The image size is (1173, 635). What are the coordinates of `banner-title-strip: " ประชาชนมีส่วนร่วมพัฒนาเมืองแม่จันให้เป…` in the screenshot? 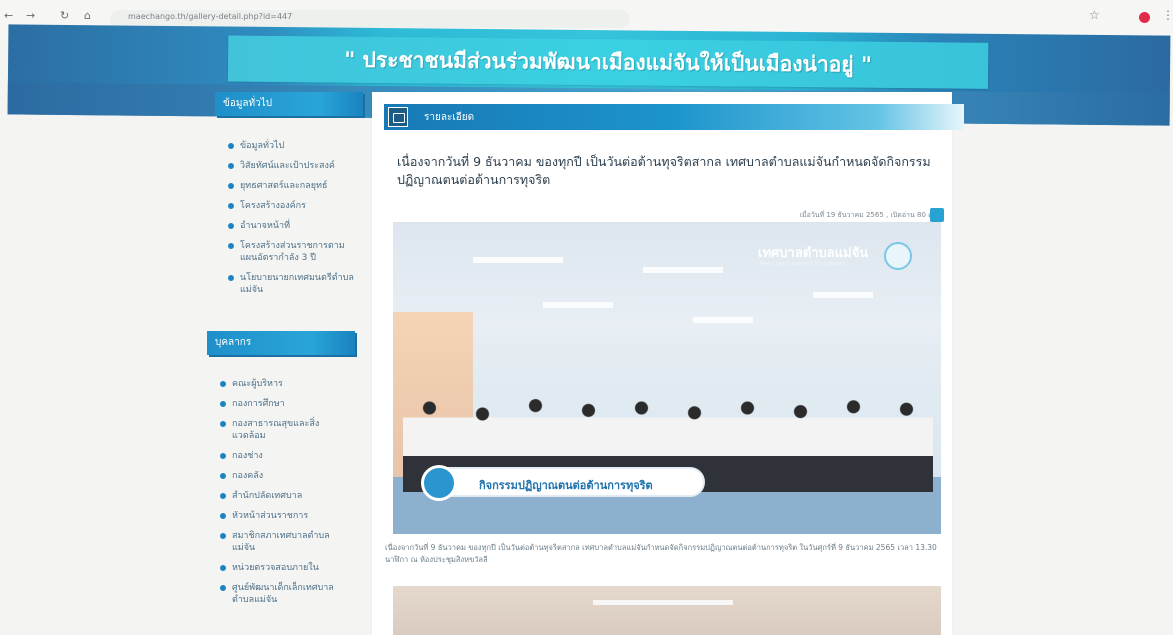 It's located at (608, 62).